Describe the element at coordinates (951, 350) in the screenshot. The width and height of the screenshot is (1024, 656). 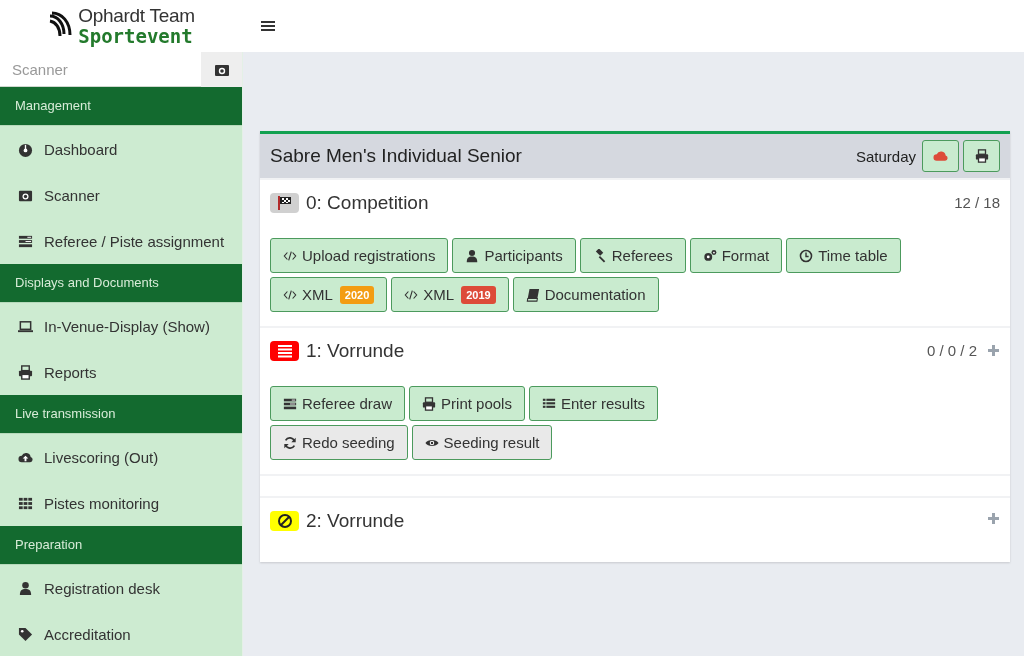
I see `stage-count: 0 / 0 / 2` at that location.